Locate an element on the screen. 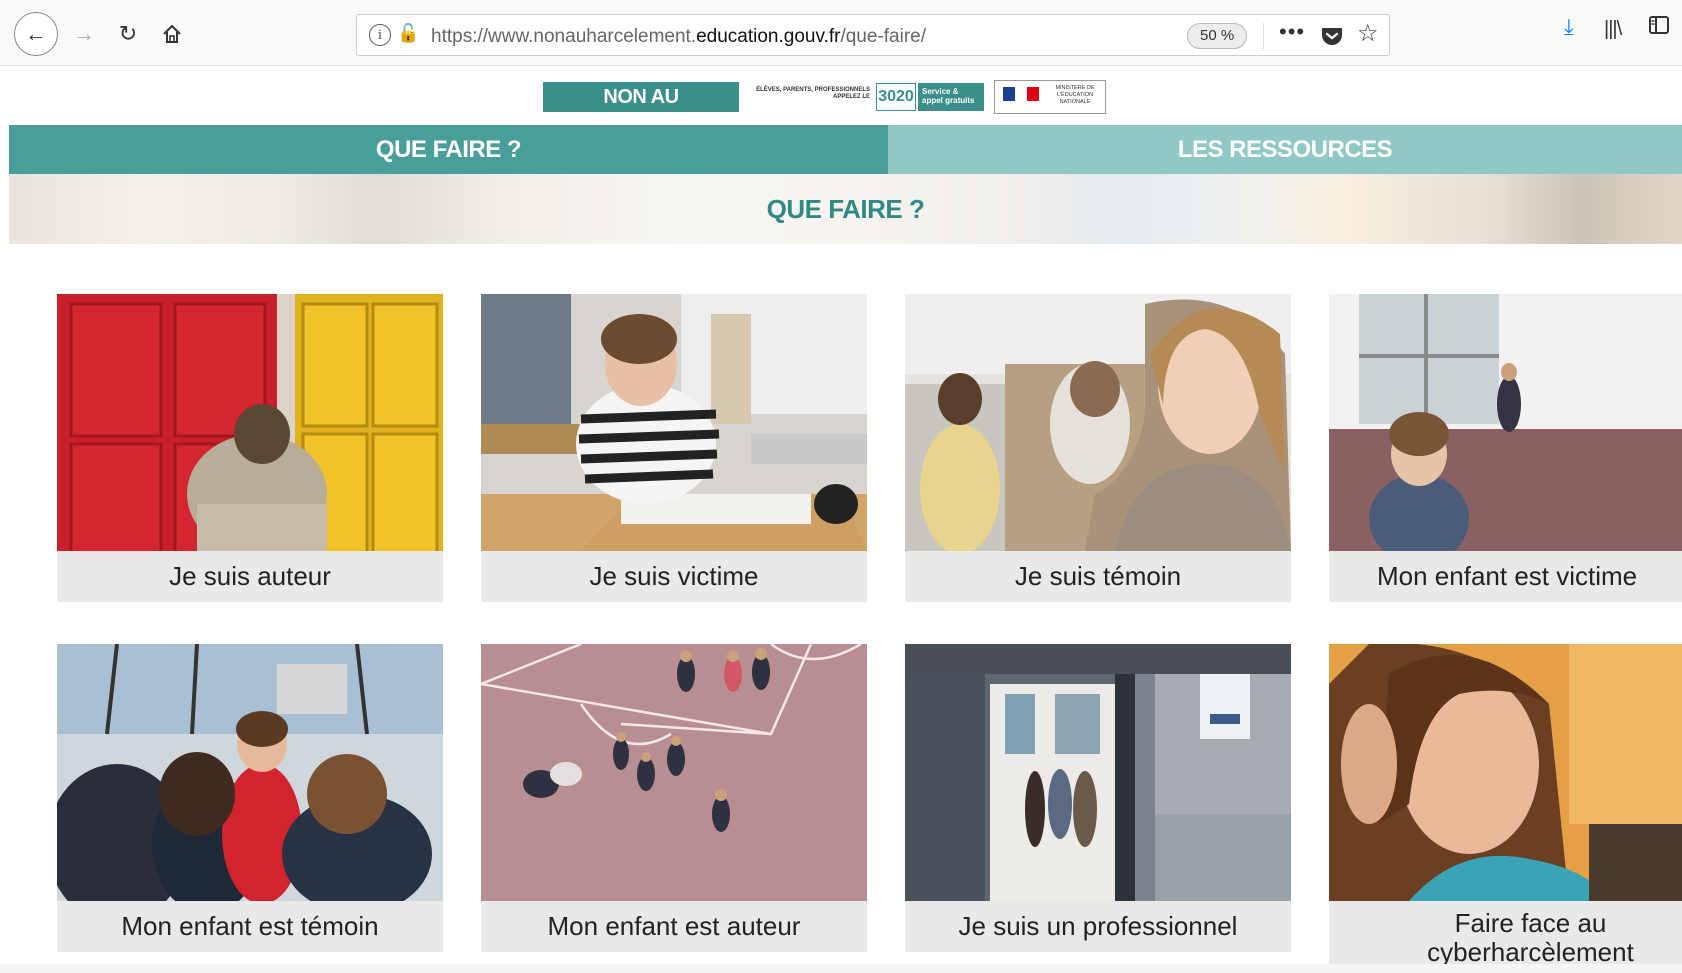 The image size is (1682, 973). card-faire-face-au-cyberharcelement: Faire face au cyberharcèlement is located at coordinates (1505, 807).